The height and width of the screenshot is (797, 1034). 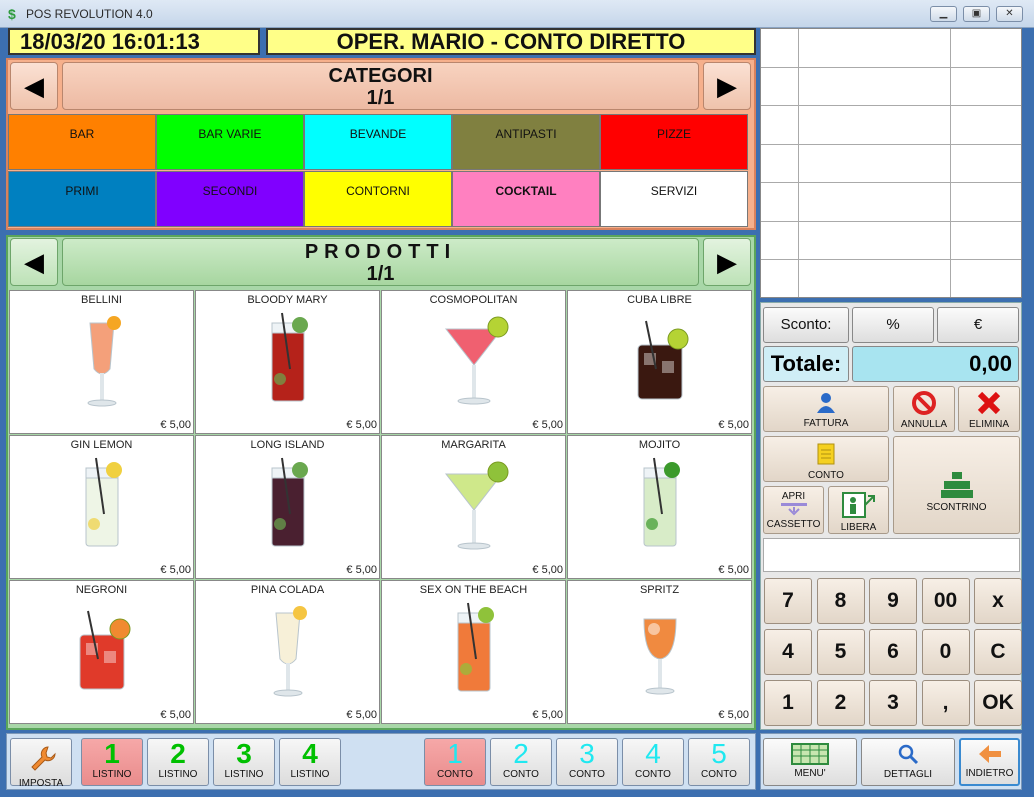 I want to click on conto-4-button: 4 CONTO, so click(x=653, y=762).